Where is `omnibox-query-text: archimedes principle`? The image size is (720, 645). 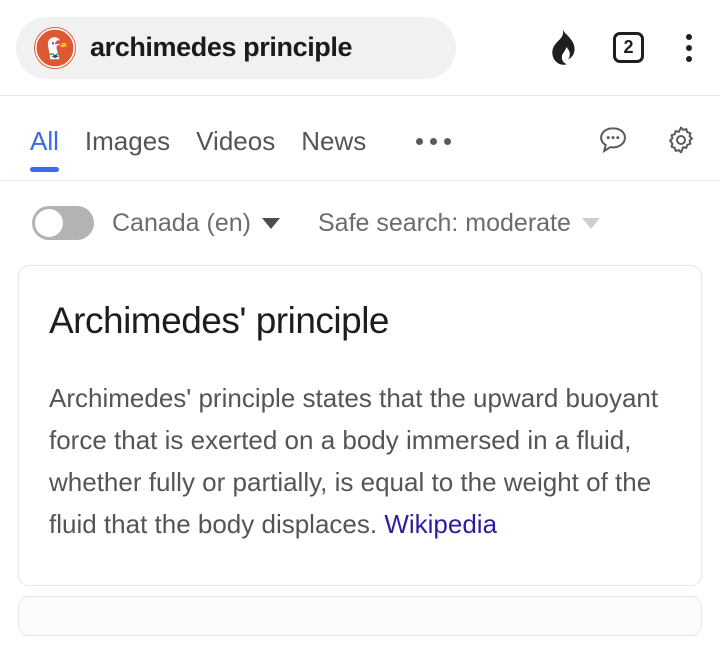 omnibox-query-text: archimedes principle is located at coordinates (221, 47).